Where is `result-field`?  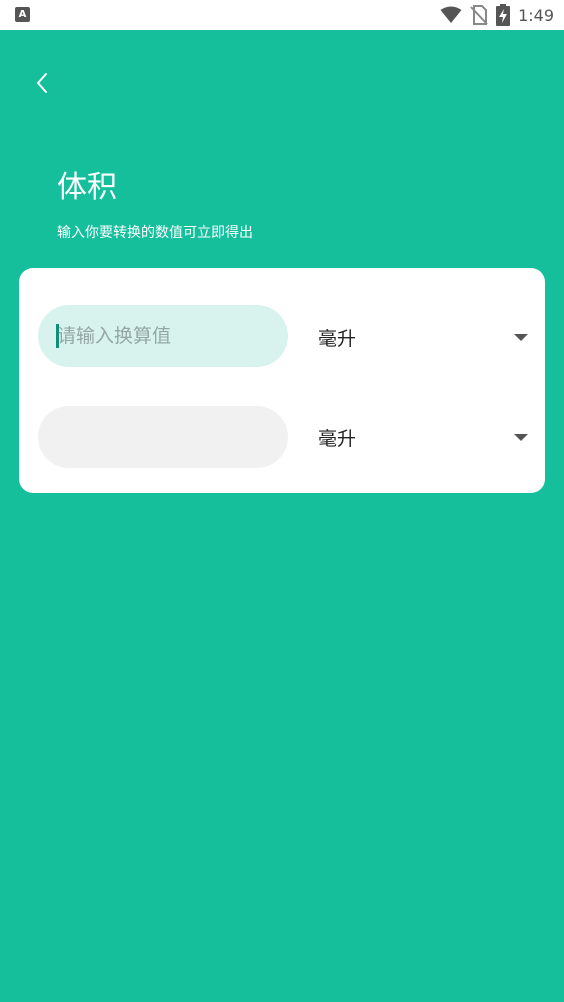
result-field is located at coordinates (163, 437).